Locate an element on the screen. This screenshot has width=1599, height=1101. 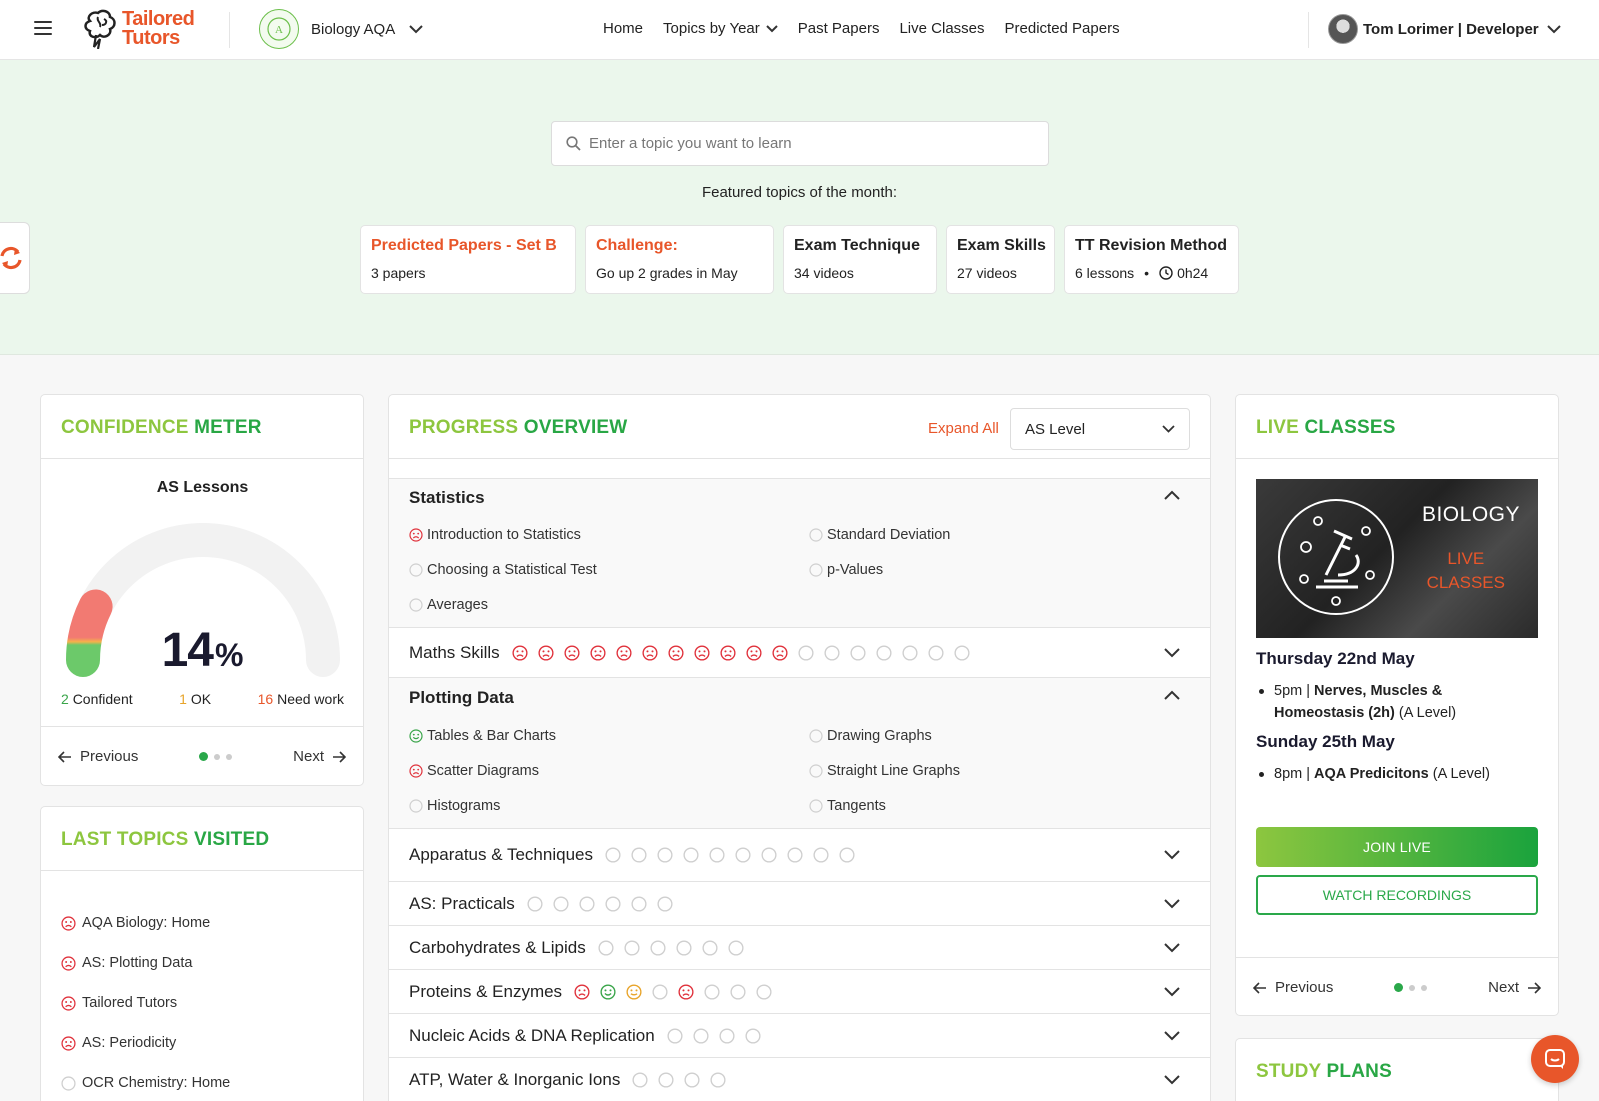
section-carbohydrates-lipids: Carbohydrates & Lipids is located at coordinates (799, 947).